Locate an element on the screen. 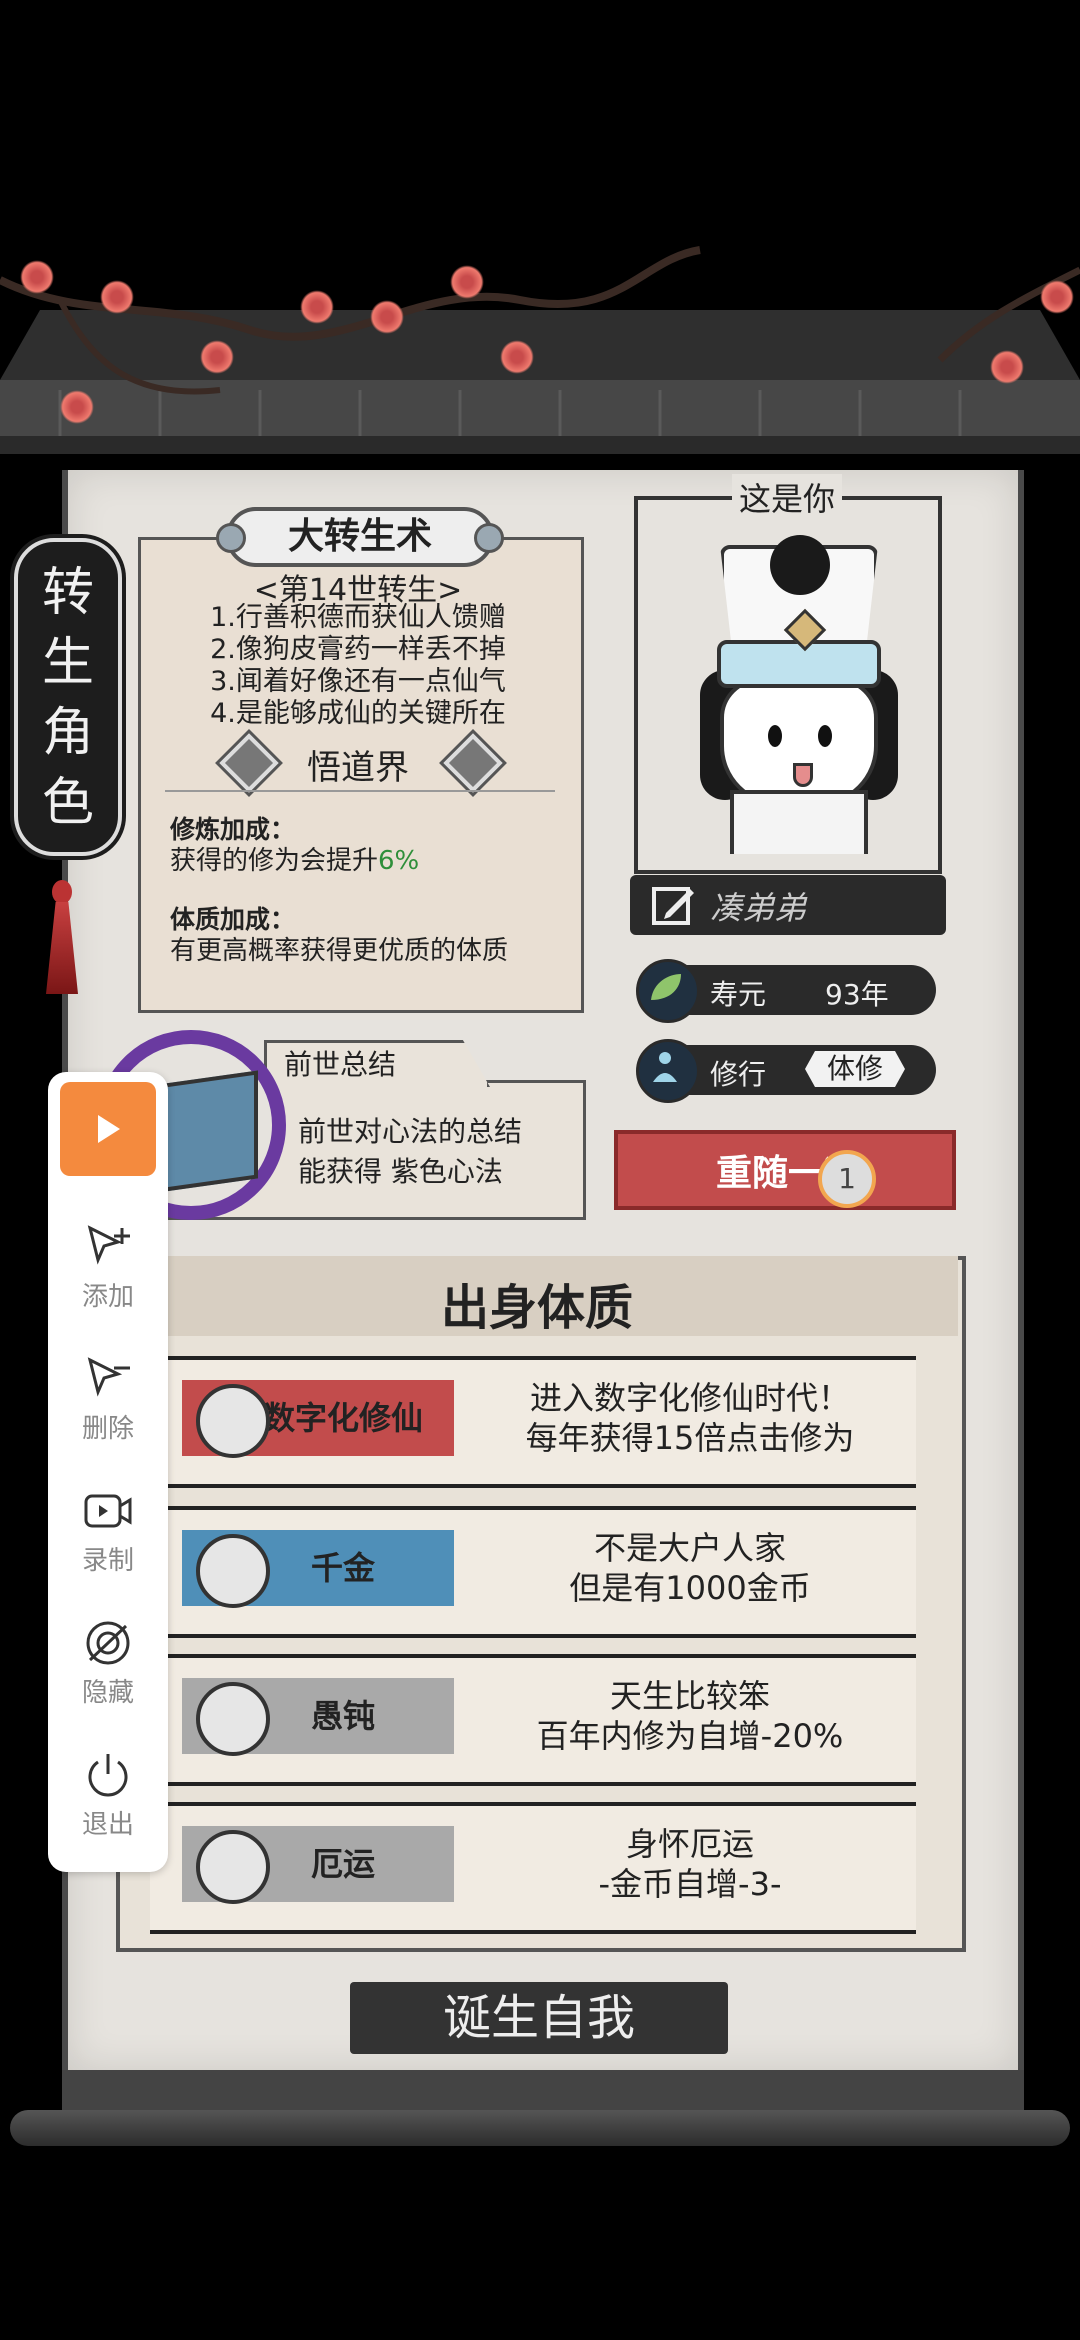 This screenshot has width=1080, height=2340. cultivation-label: 修行 is located at coordinates (738, 1074).